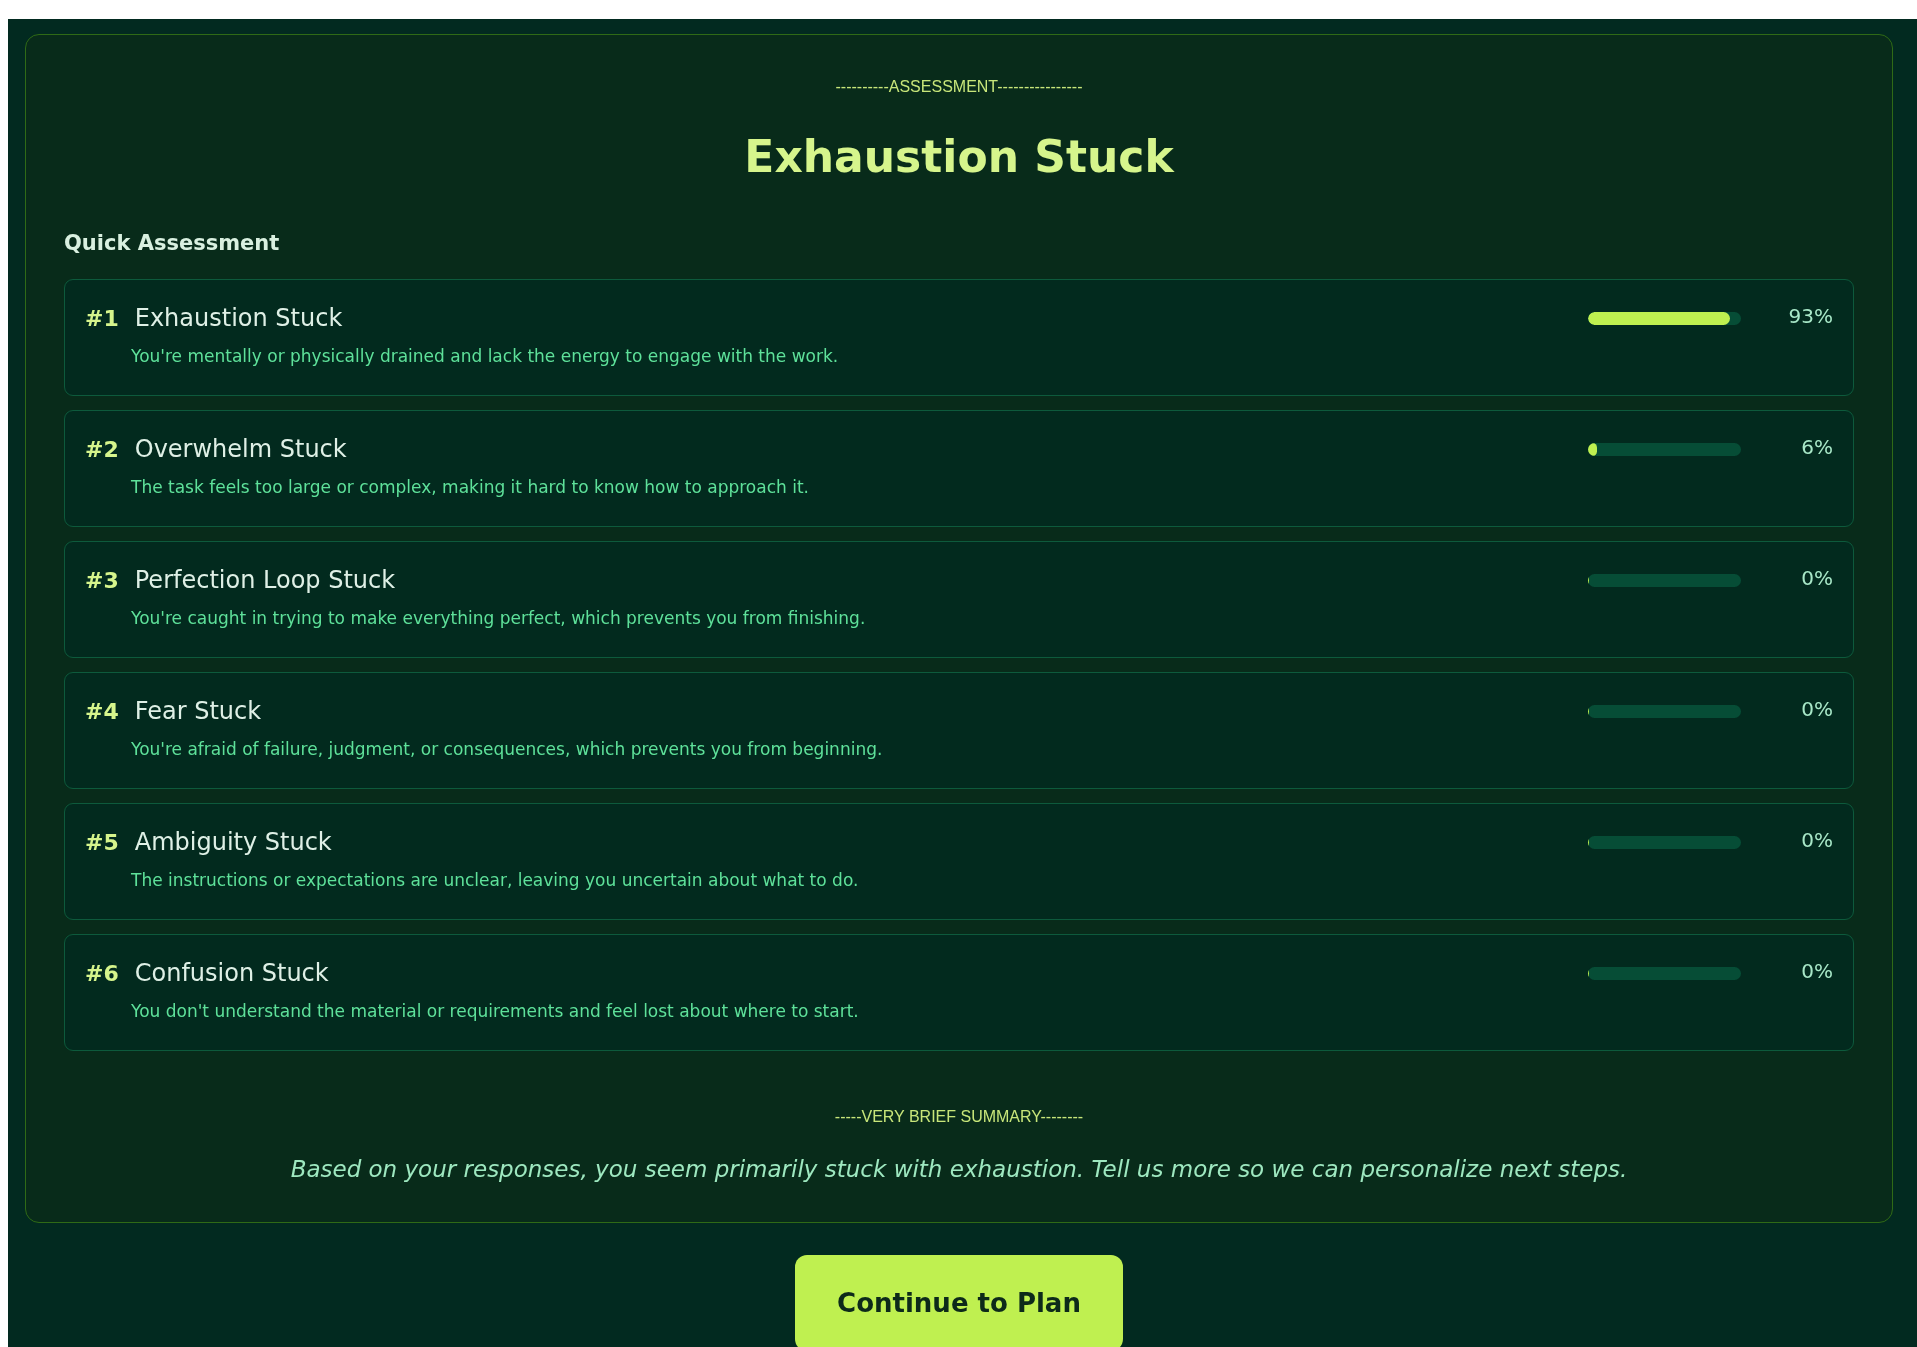 The width and height of the screenshot is (1917, 1347). Describe the element at coordinates (959, 156) in the screenshot. I see `result-title: Exhaustion Stuck` at that location.